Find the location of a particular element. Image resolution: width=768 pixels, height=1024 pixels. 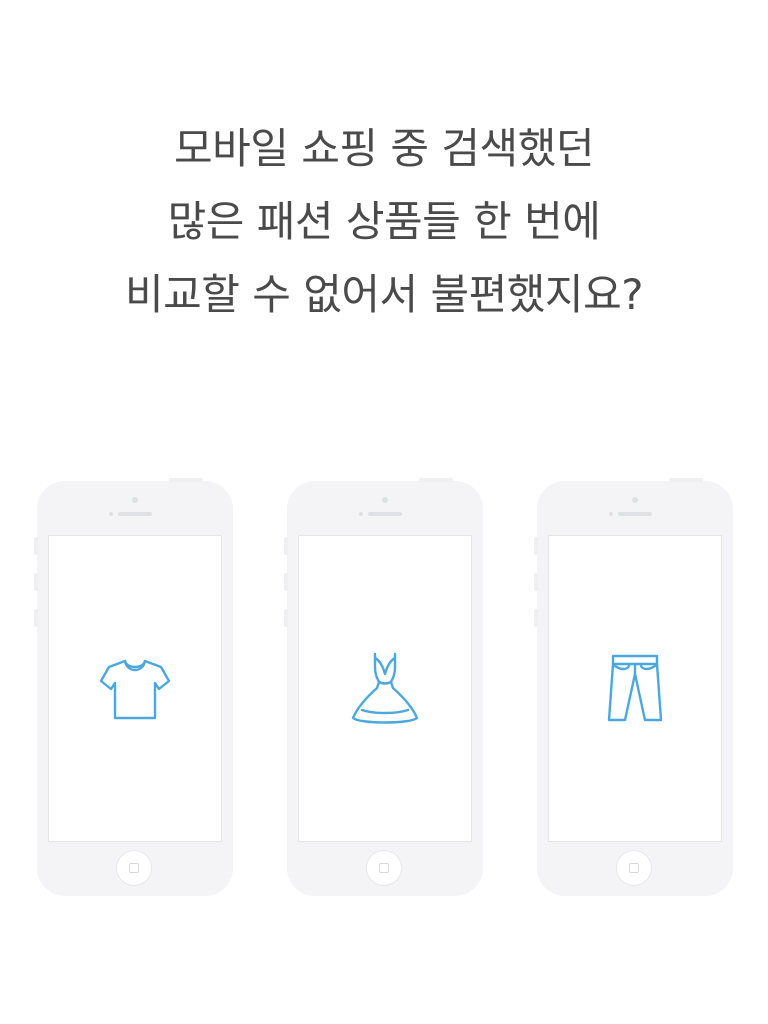

headline-line-1: 모바일 쇼핑 중 검색했던 is located at coordinates (384, 148).